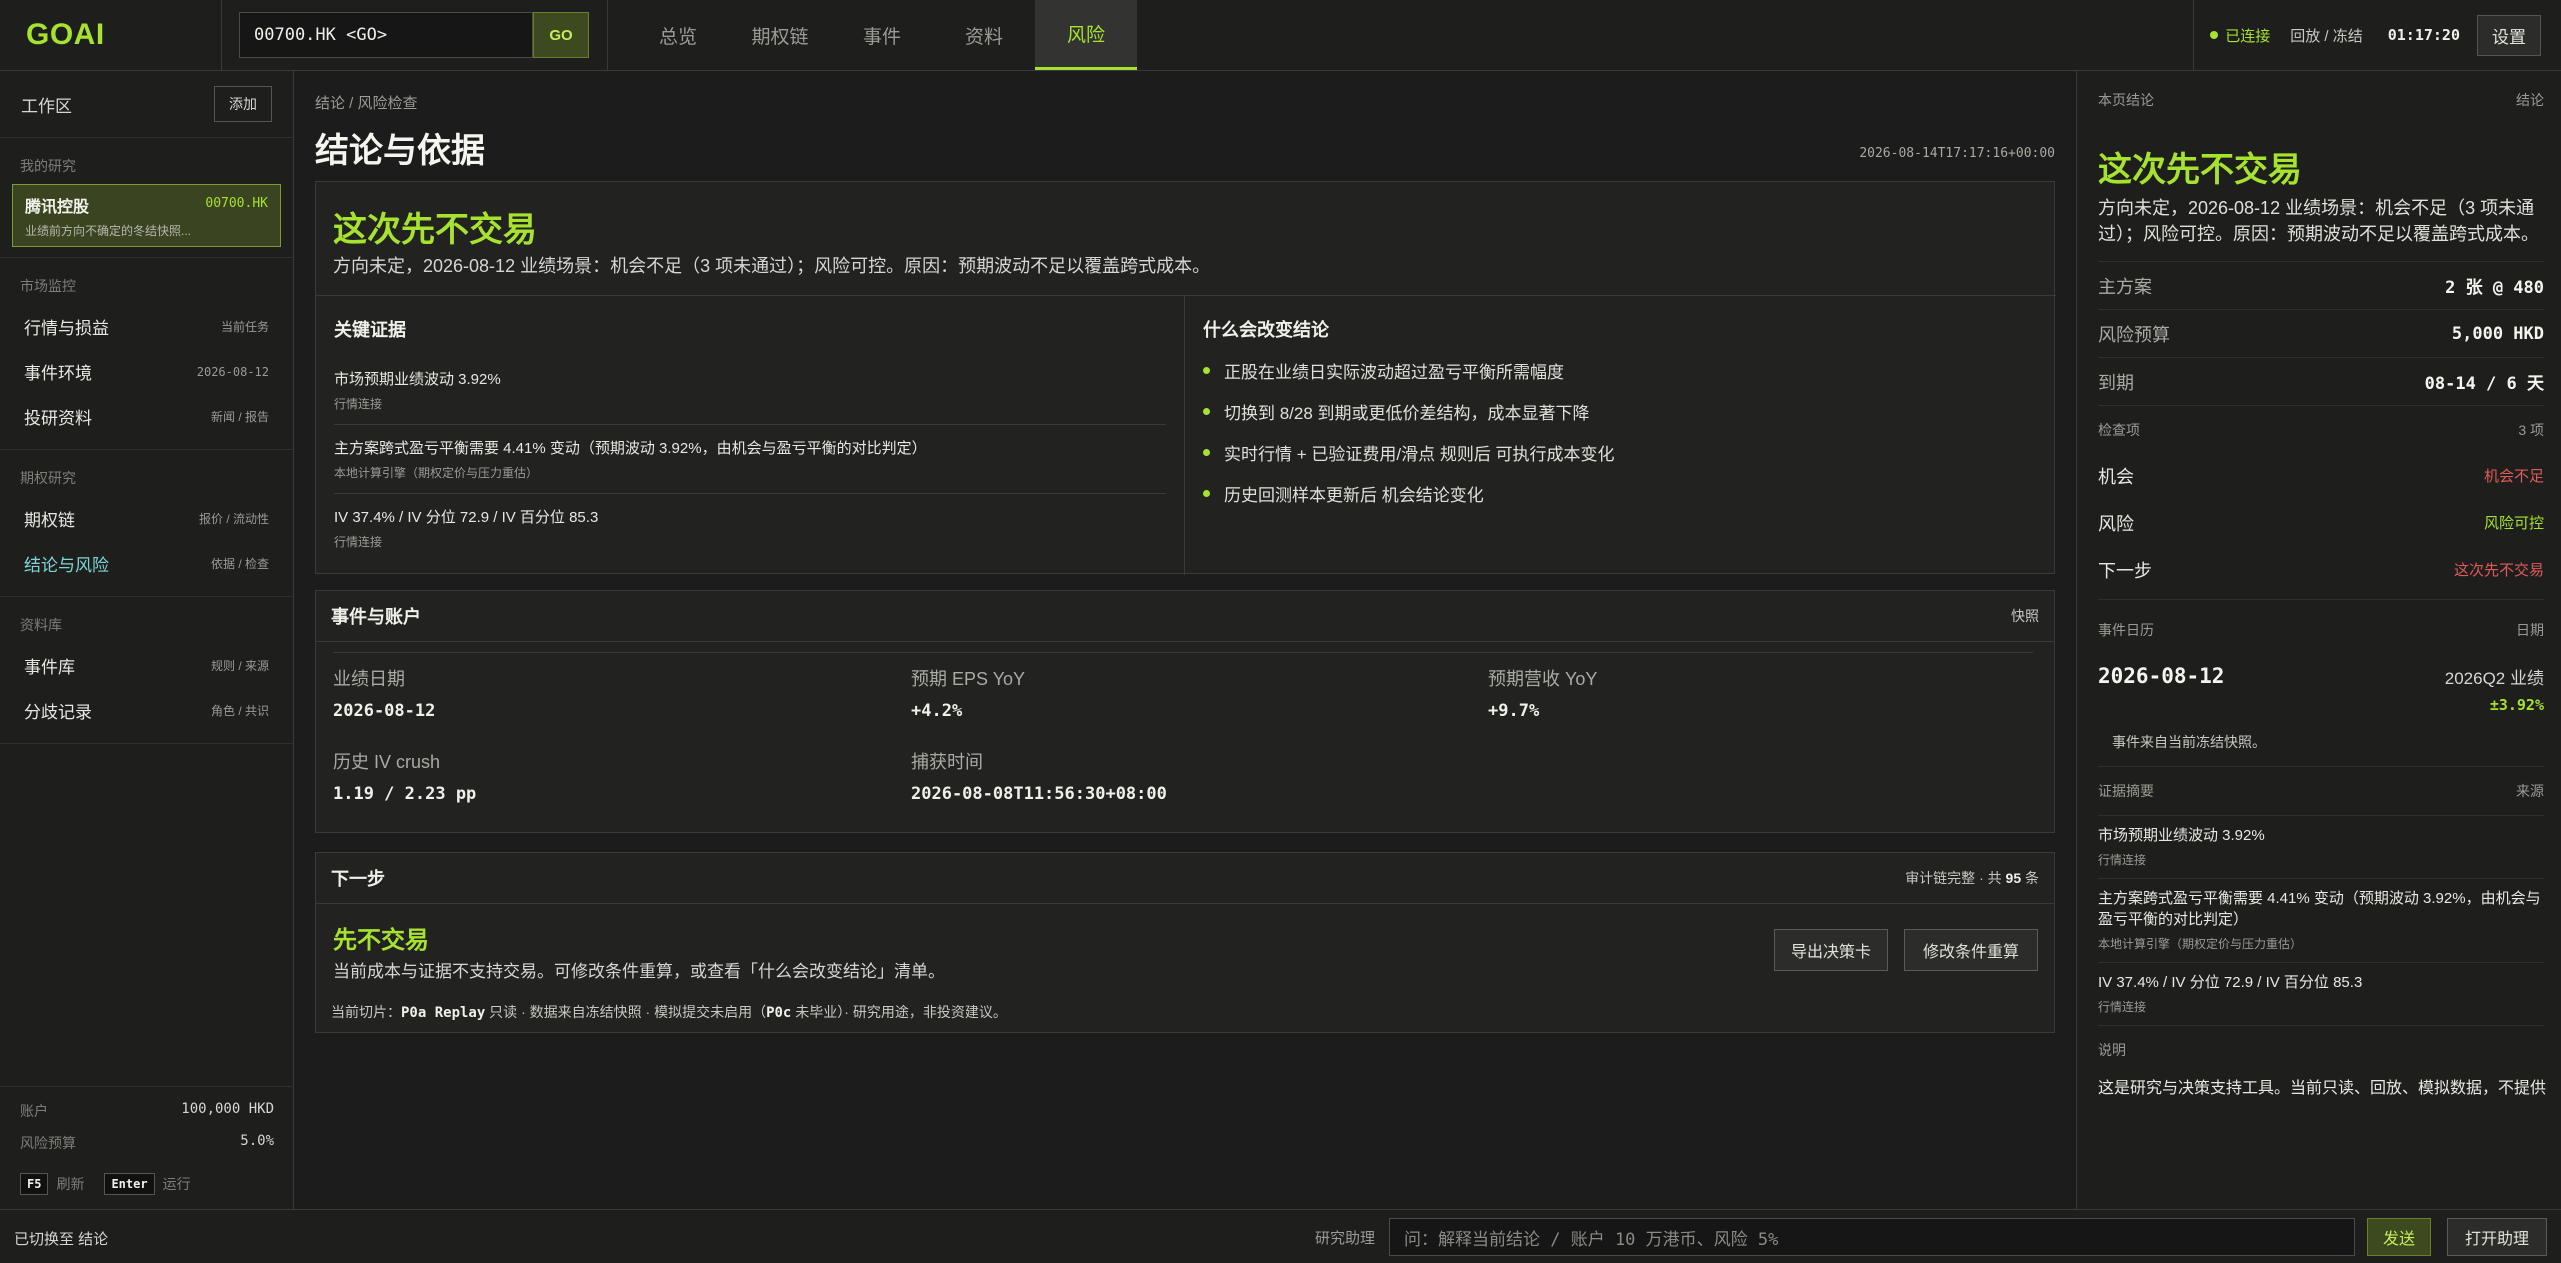 The width and height of the screenshot is (2561, 1263). What do you see at coordinates (146, 326) in the screenshot?
I see `sidebar-item-quotes-pnl: 行情与损益 当前任务` at bounding box center [146, 326].